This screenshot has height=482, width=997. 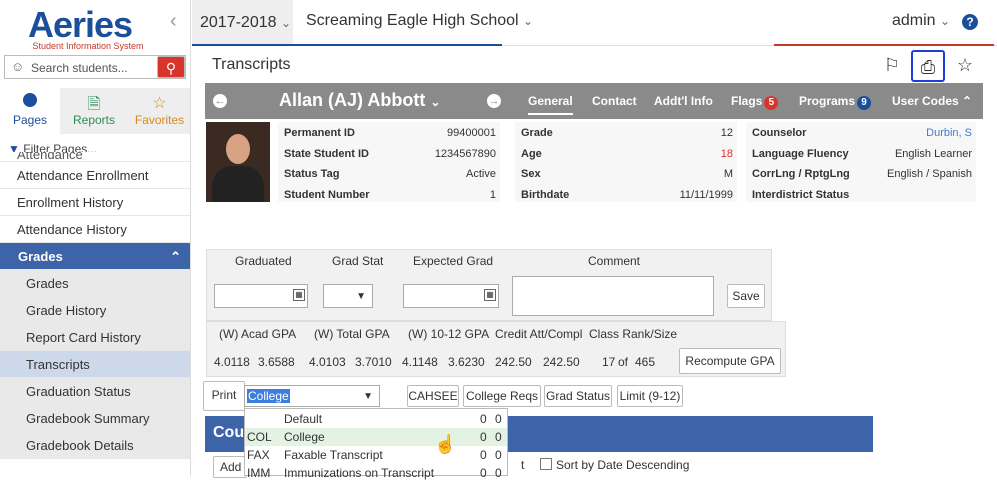 What do you see at coordinates (95, 175) in the screenshot?
I see `nav-item-attendance-enrollment: Attendance Enrollment` at bounding box center [95, 175].